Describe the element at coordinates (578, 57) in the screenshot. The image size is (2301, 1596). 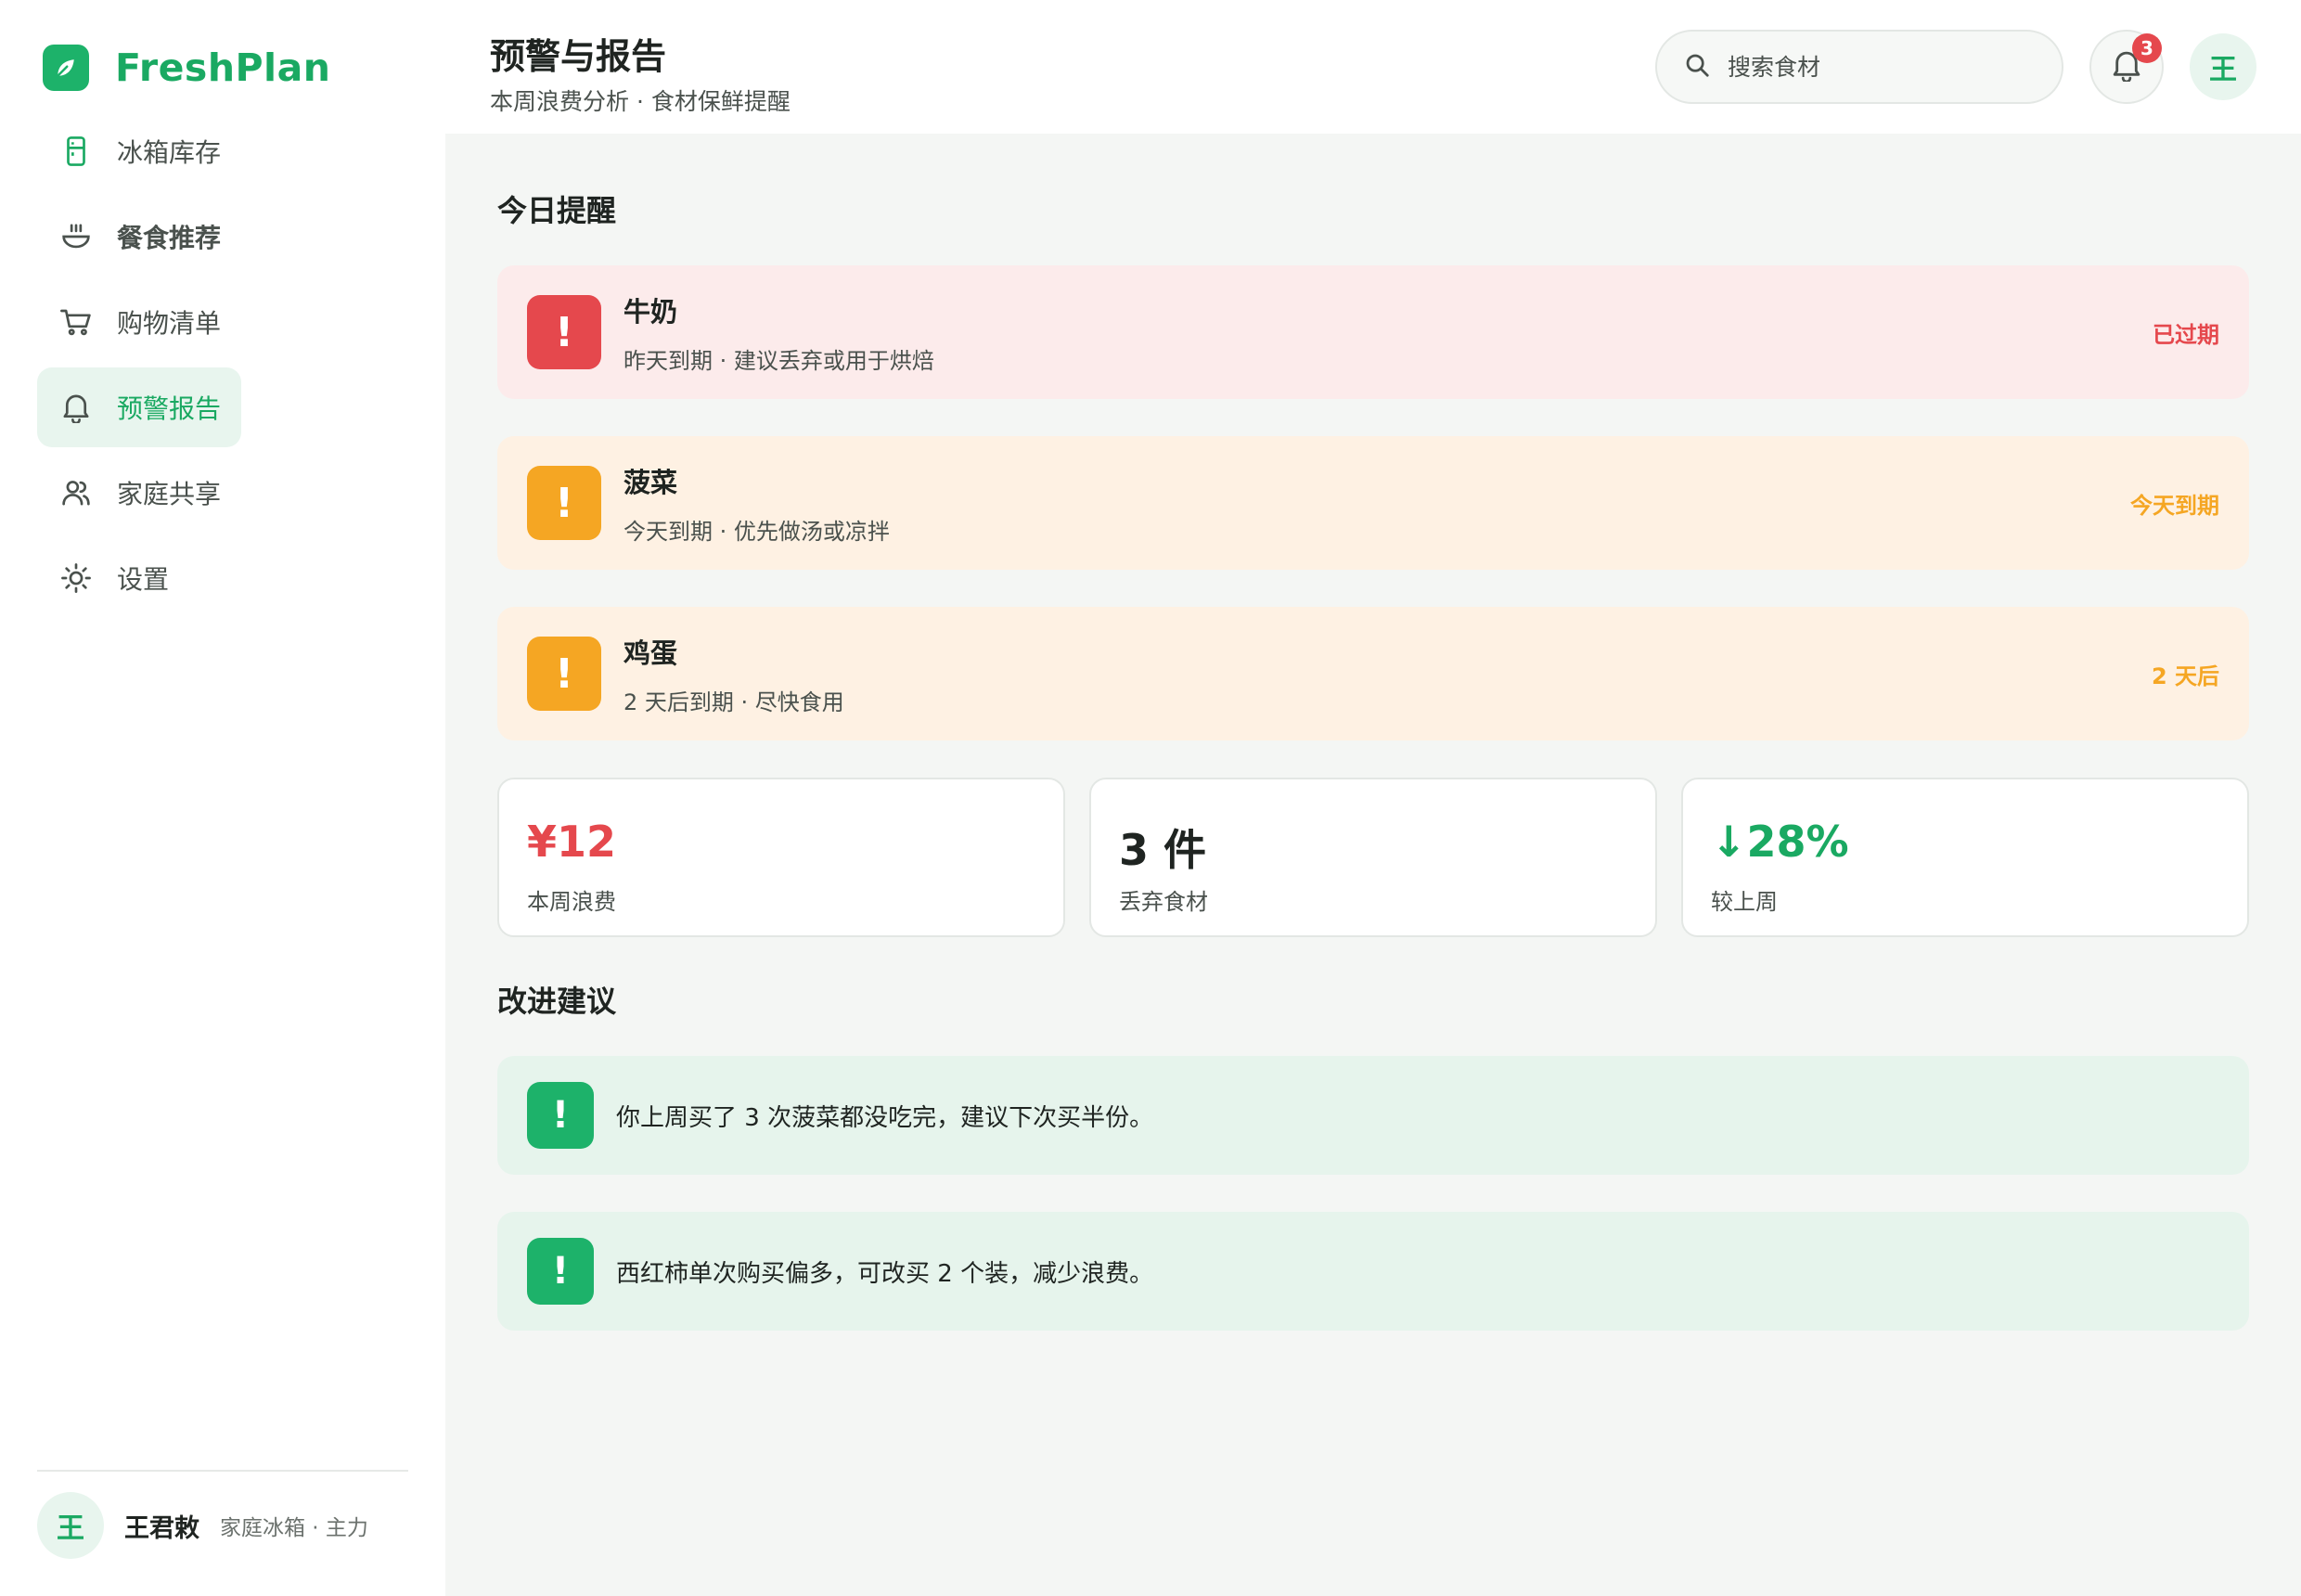
I see `page-title: 预警与报告` at that location.